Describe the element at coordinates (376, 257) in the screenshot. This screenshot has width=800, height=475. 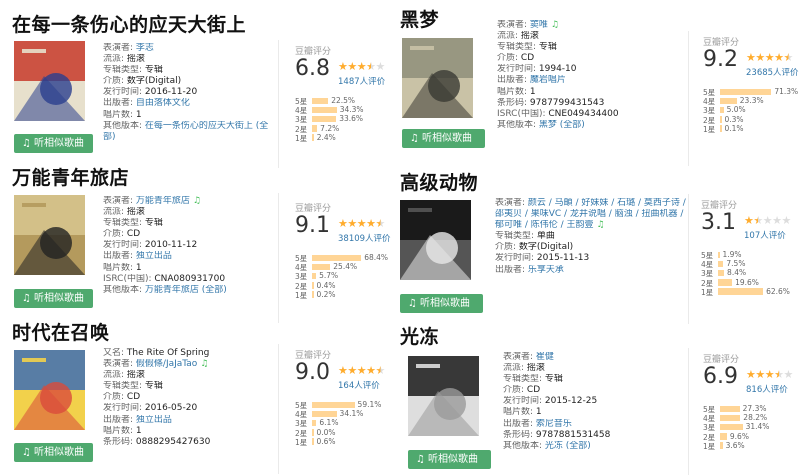
I see `distribution-percent: 68.4%` at that location.